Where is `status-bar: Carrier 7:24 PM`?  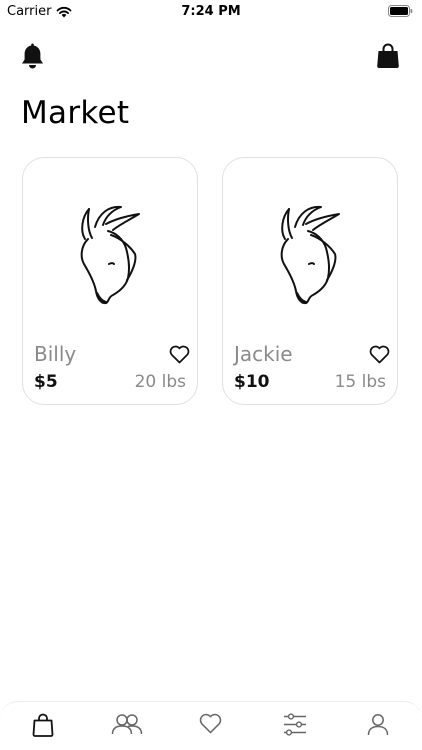 status-bar: Carrier 7:24 PM is located at coordinates (211, 11).